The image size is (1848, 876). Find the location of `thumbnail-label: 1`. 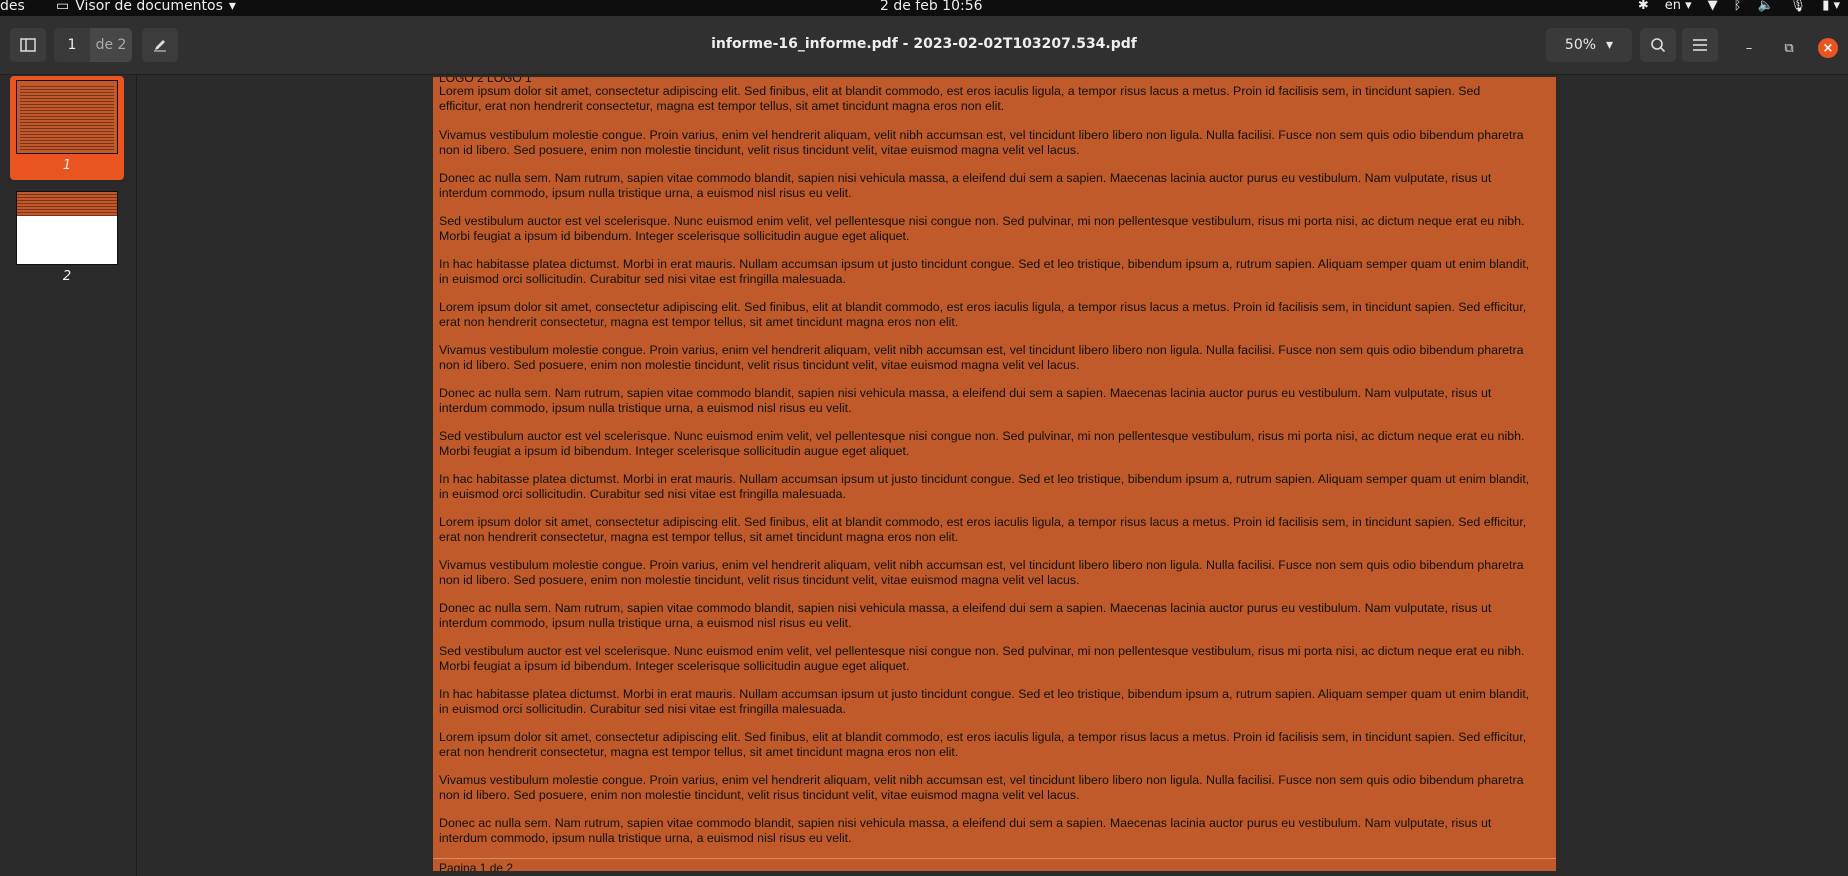

thumbnail-label: 1 is located at coordinates (67, 165).